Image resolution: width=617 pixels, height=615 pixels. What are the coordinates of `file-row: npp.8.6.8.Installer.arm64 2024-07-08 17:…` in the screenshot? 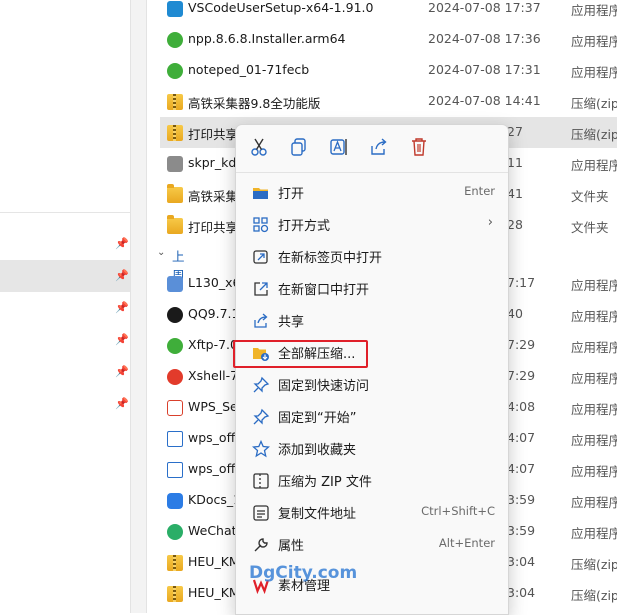 It's located at (388, 39).